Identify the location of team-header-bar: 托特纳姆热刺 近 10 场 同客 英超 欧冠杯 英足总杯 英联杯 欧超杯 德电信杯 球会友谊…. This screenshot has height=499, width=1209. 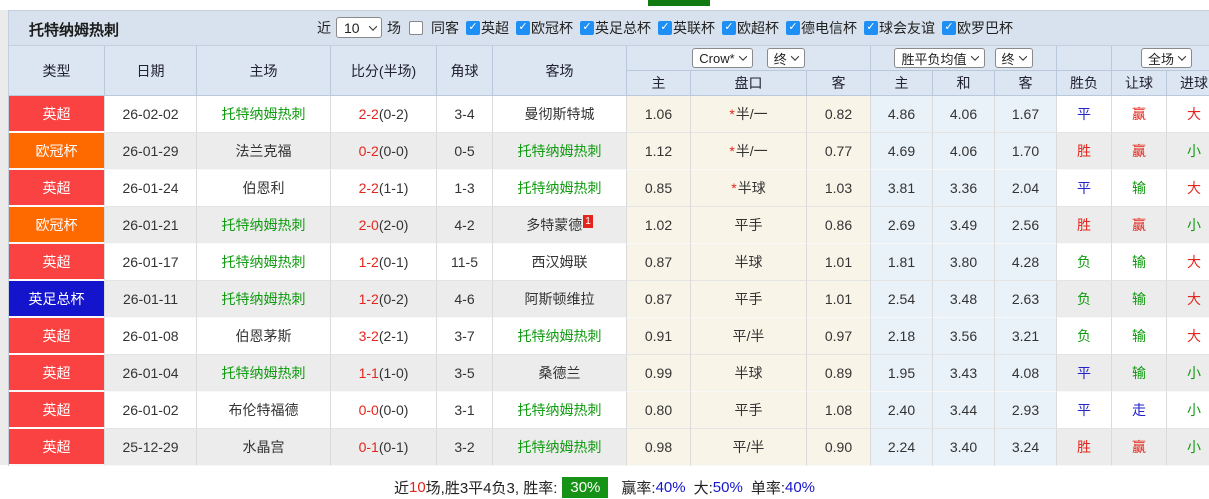
(609, 27).